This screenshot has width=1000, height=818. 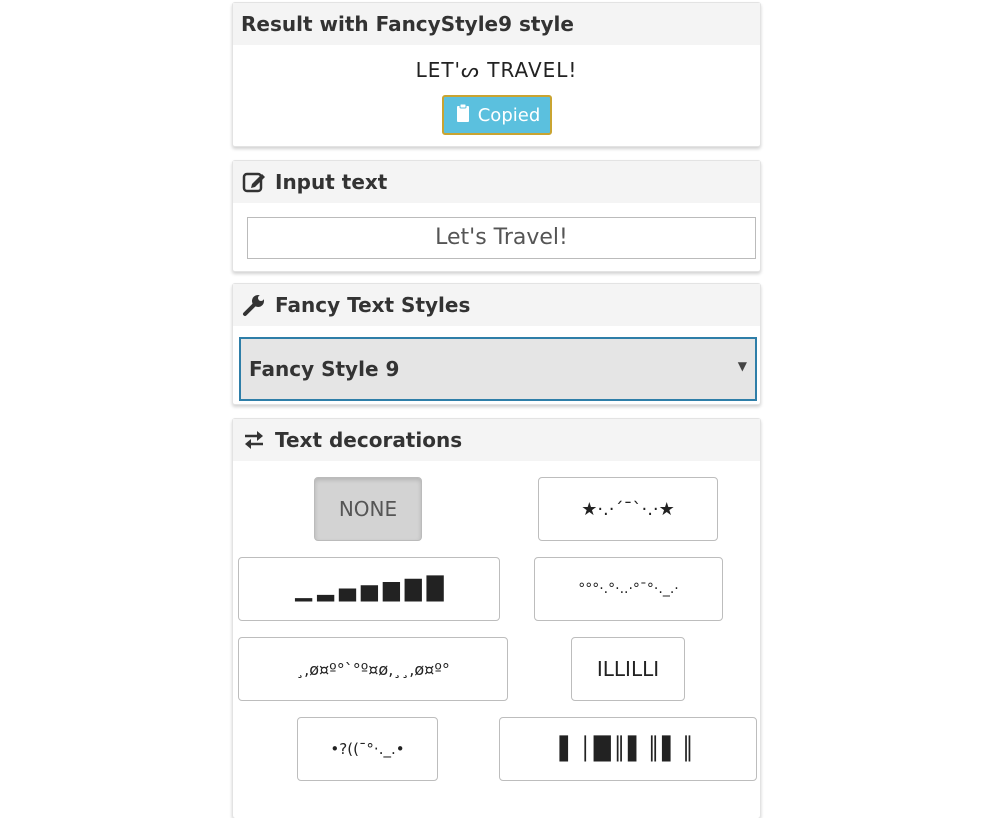 What do you see at coordinates (254, 440) in the screenshot?
I see `exchange-icon` at bounding box center [254, 440].